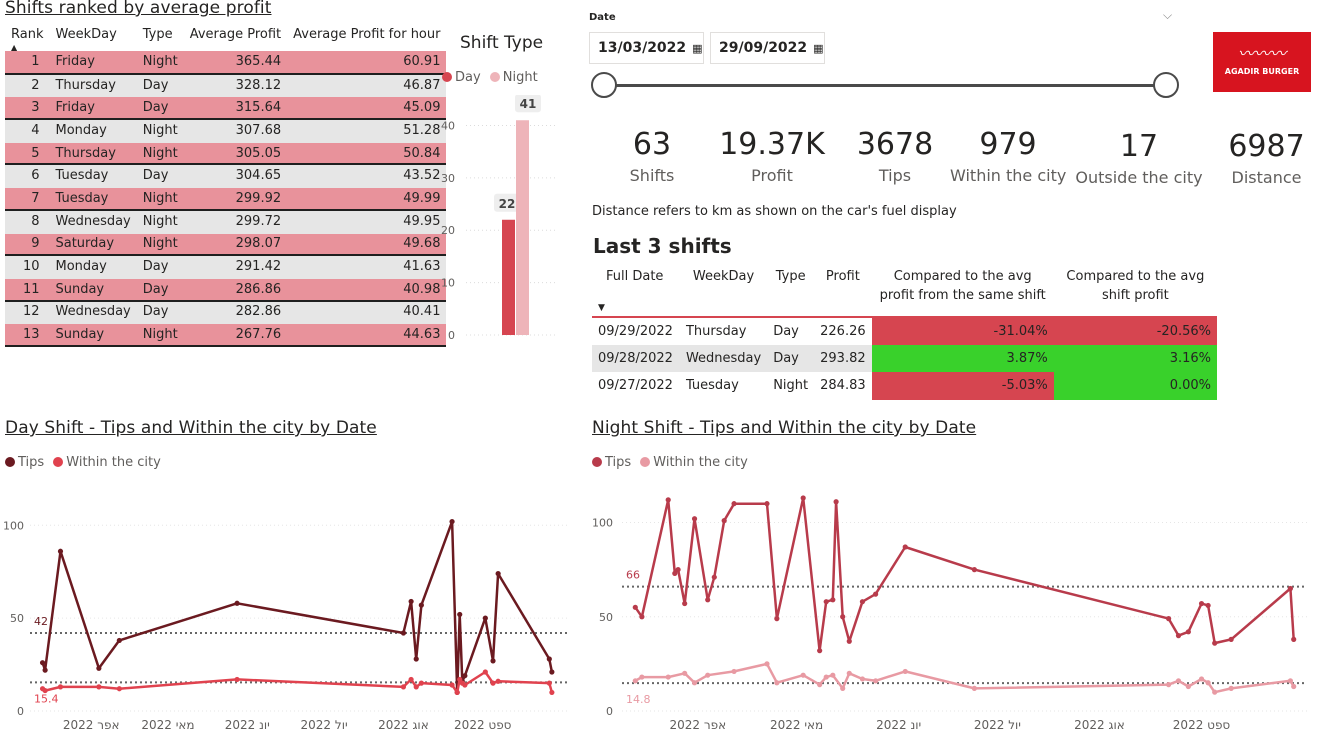 The width and height of the screenshot is (1323, 741). I want to click on ranking-row: 8 Wednesday Night 299.72 49.95, so click(226, 221).